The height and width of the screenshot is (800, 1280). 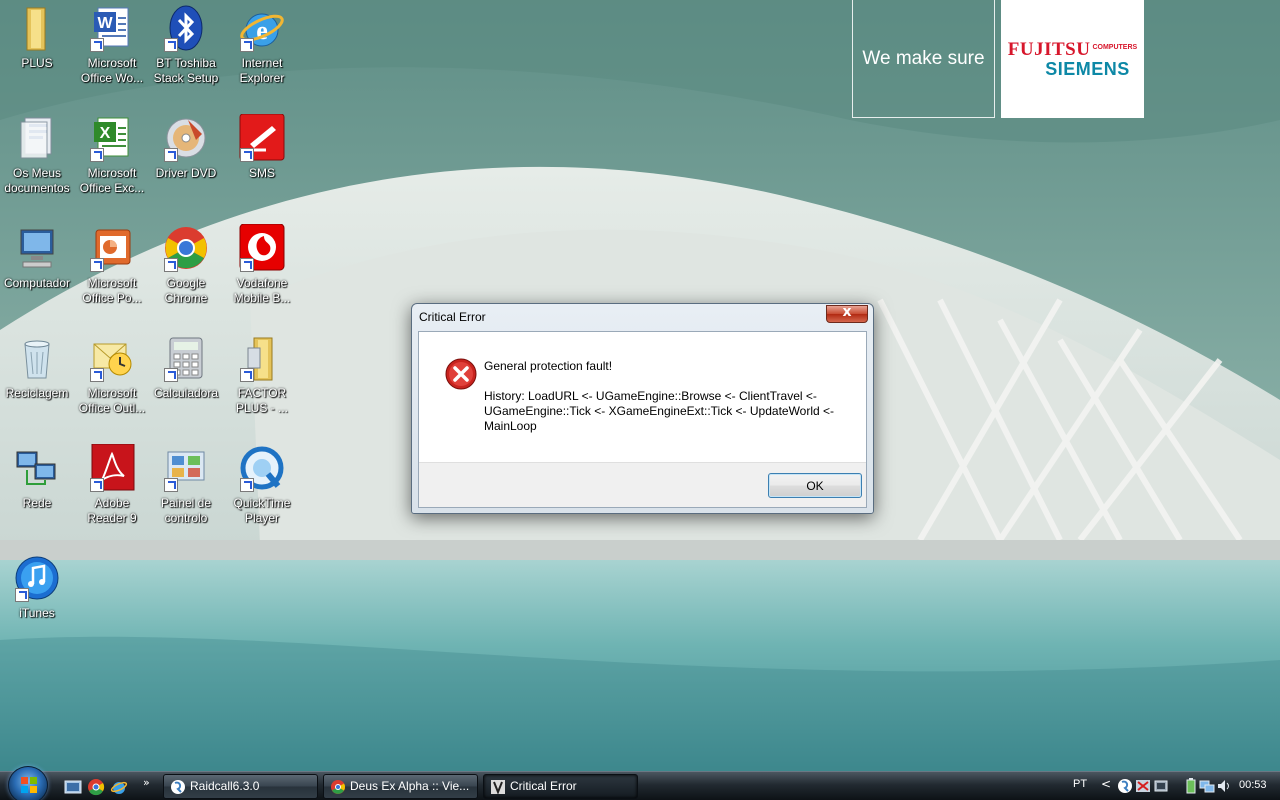 What do you see at coordinates (498, 787) in the screenshot?
I see `deus-ex-icon` at bounding box center [498, 787].